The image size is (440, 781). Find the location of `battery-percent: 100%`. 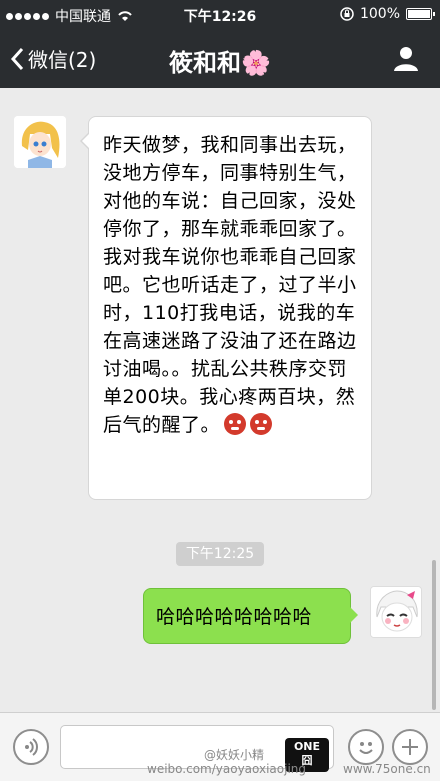

battery-percent: 100% is located at coordinates (379, 14).